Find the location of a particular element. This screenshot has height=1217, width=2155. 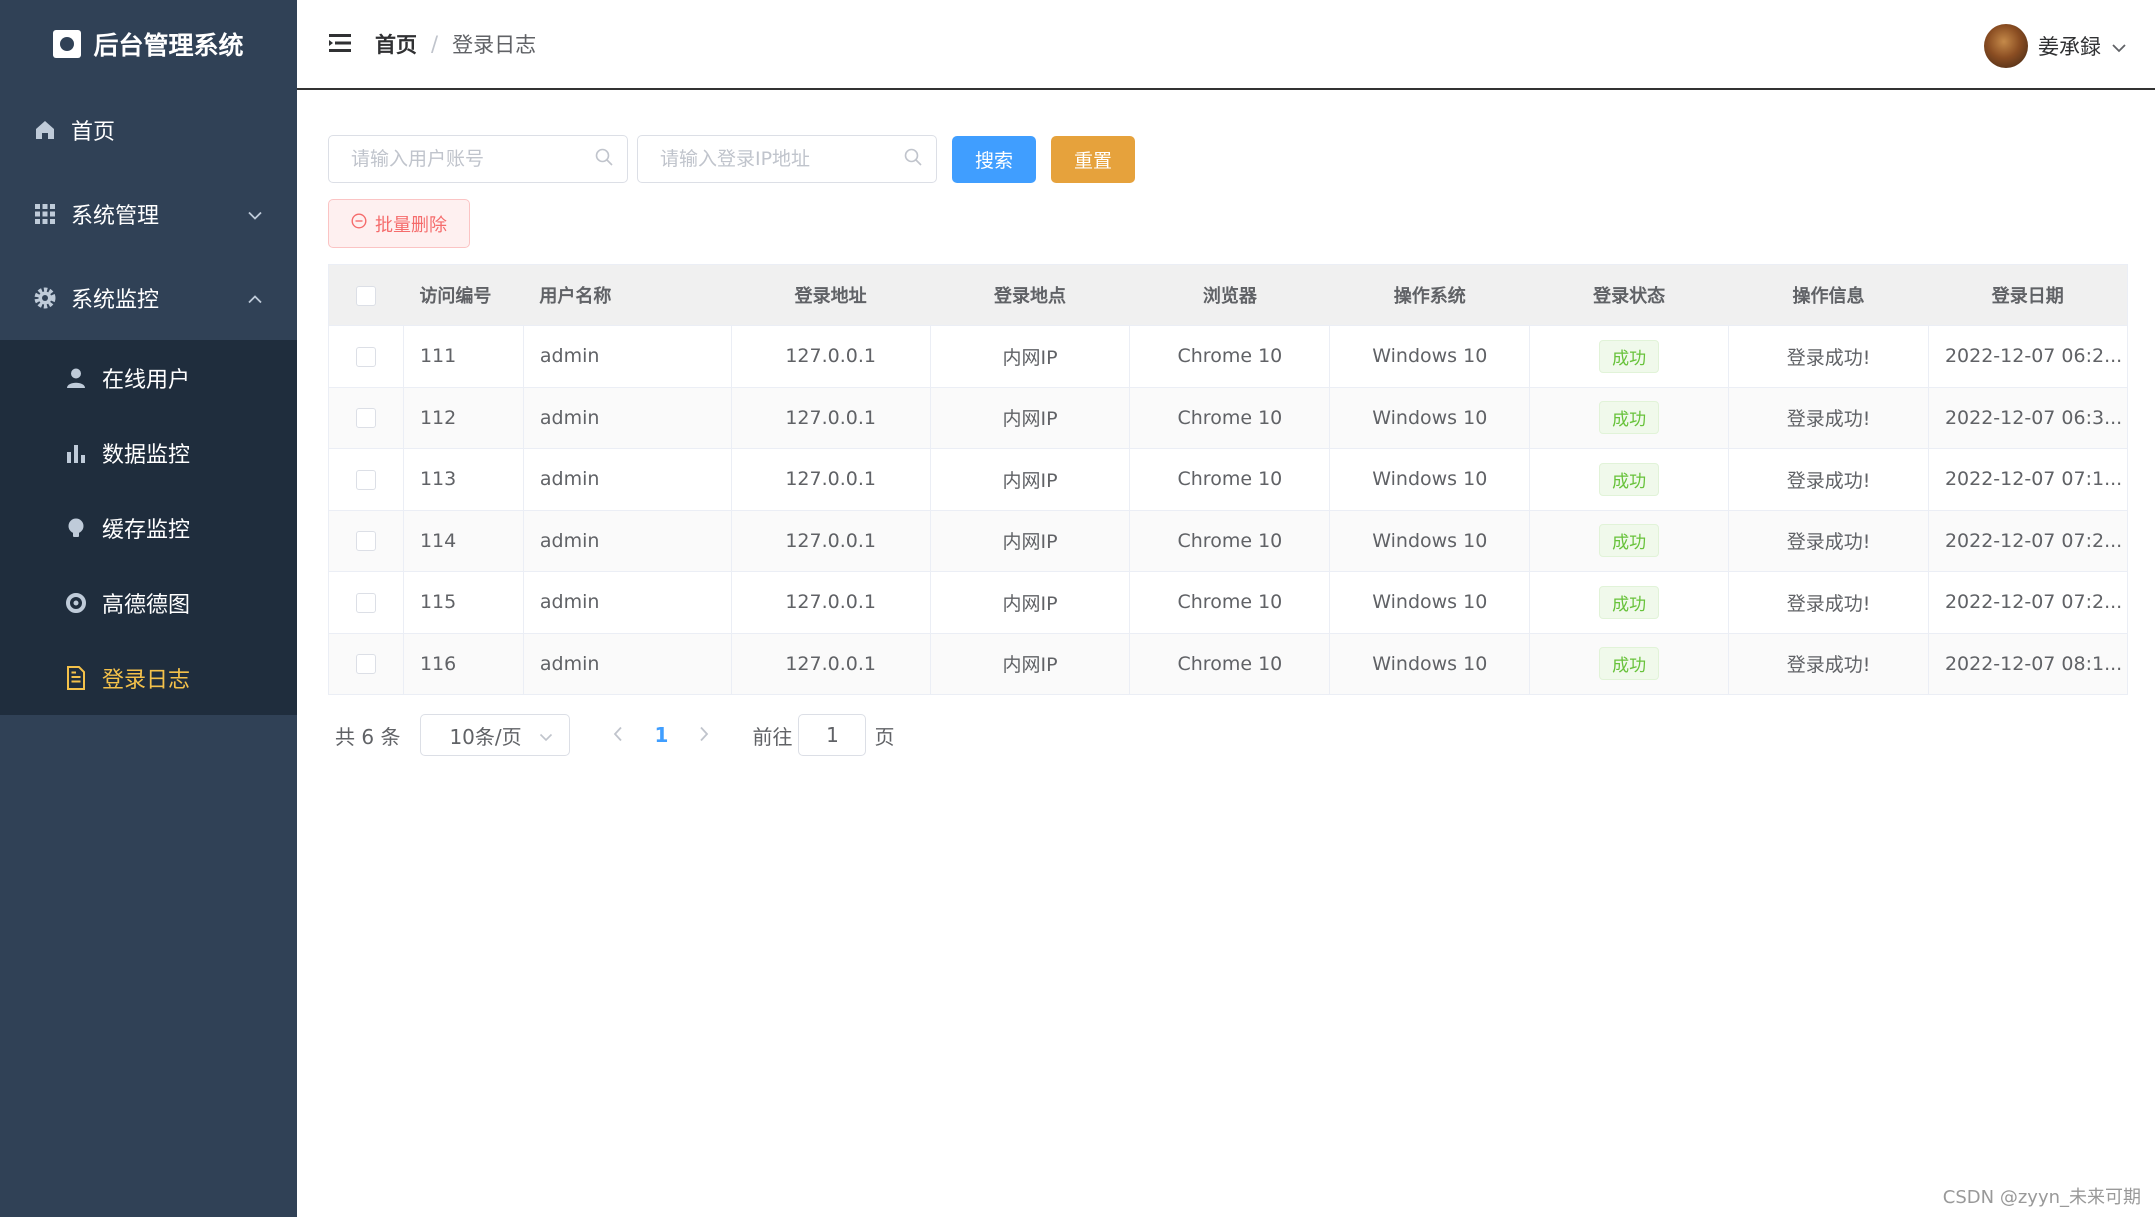

document-icon is located at coordinates (76, 678).